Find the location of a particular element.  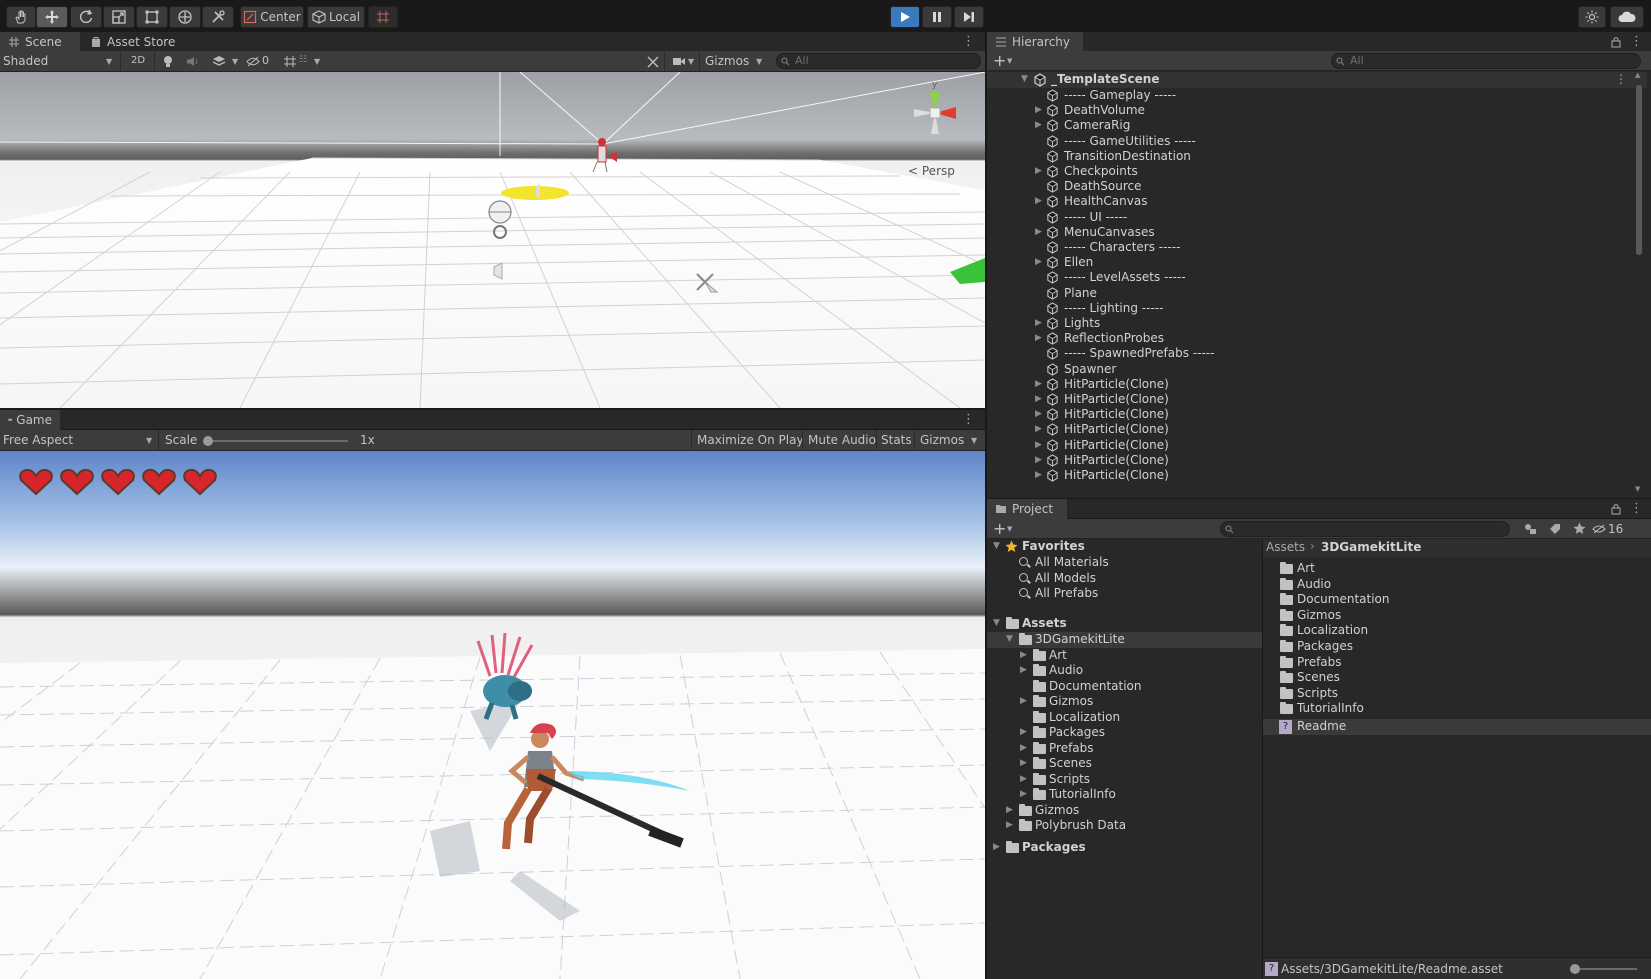

breadcrumb-assets: Assets is located at coordinates (1285, 547).